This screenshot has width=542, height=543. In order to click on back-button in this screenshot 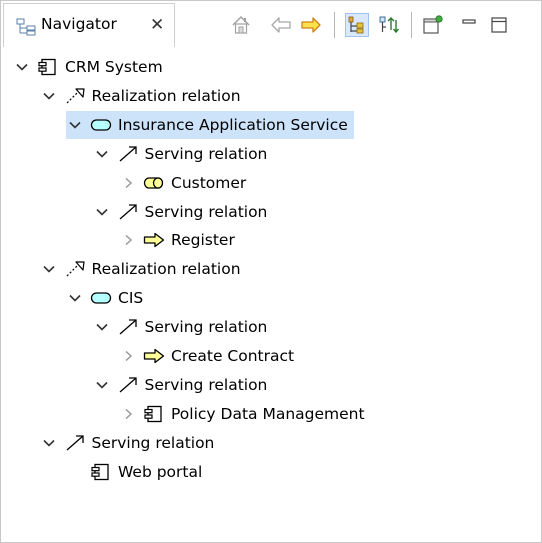, I will do `click(281, 25)`.